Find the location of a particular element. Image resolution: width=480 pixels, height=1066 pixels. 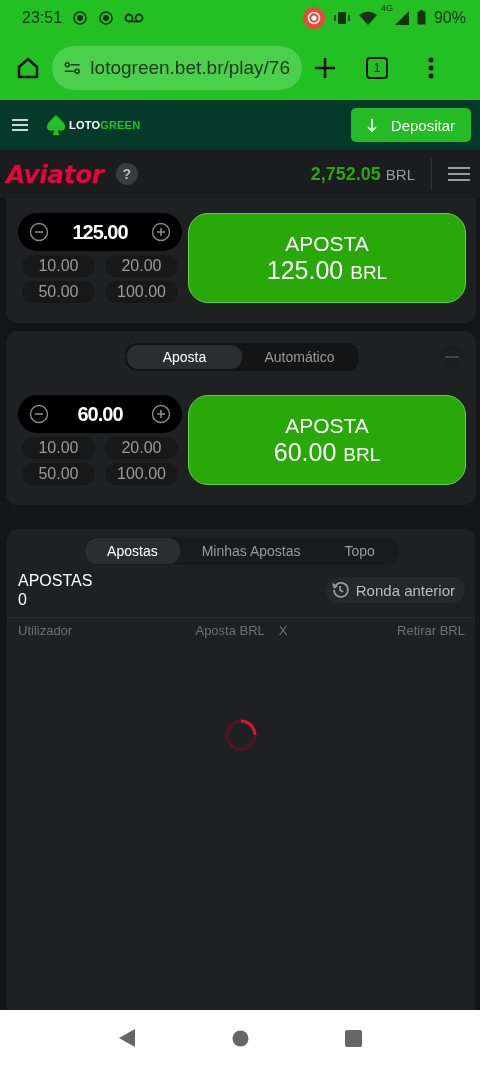

game-logo: Aviator is located at coordinates (55, 174).